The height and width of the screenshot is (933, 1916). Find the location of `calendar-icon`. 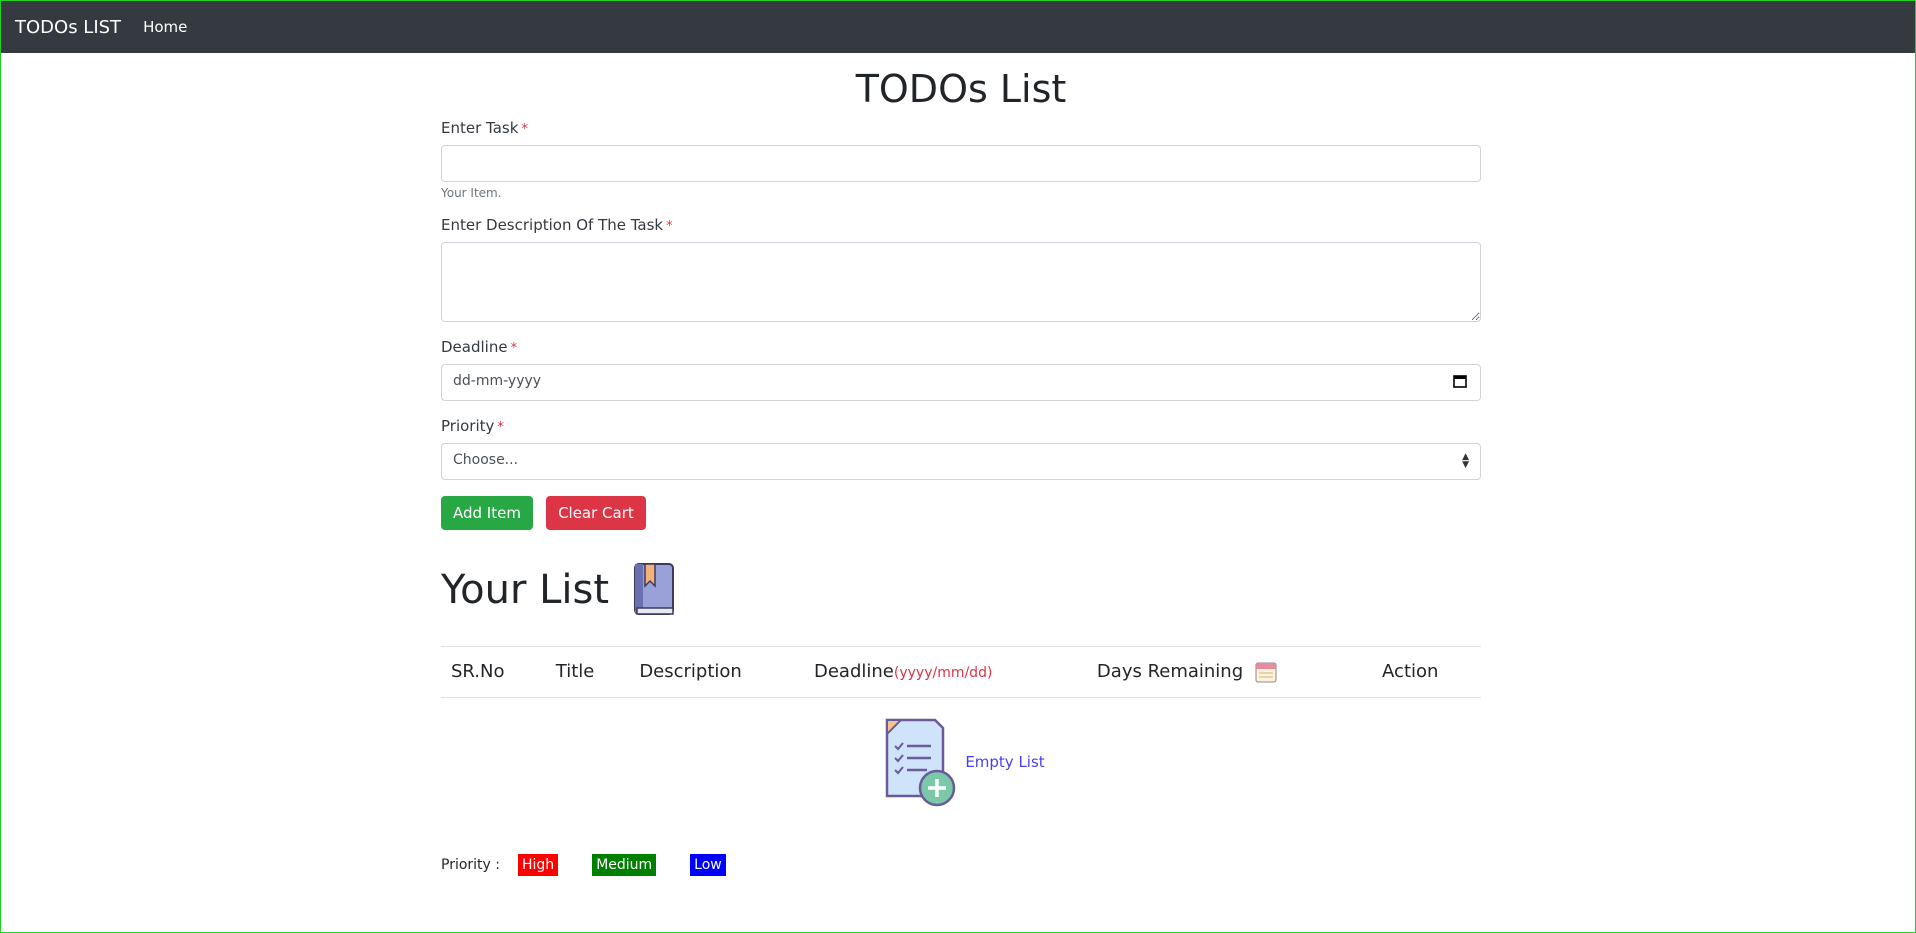

calendar-icon is located at coordinates (1460, 381).